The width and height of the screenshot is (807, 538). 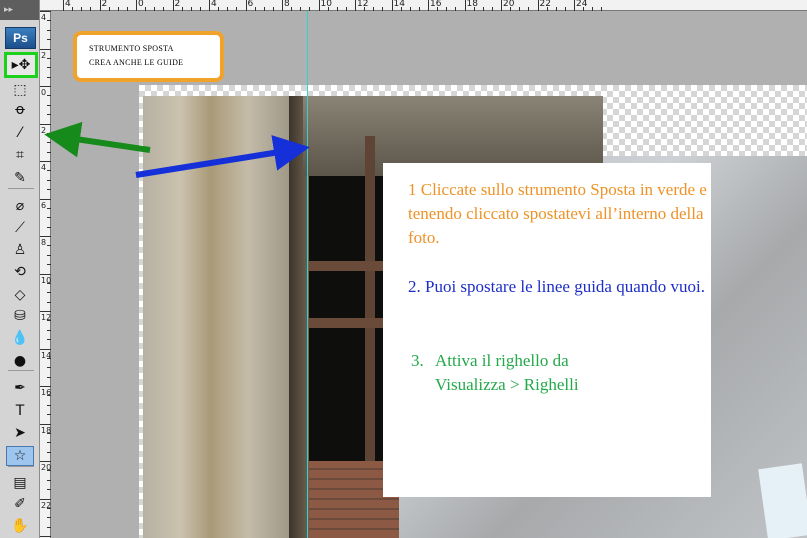 I want to click on shape-tool: ☆, so click(x=20, y=456).